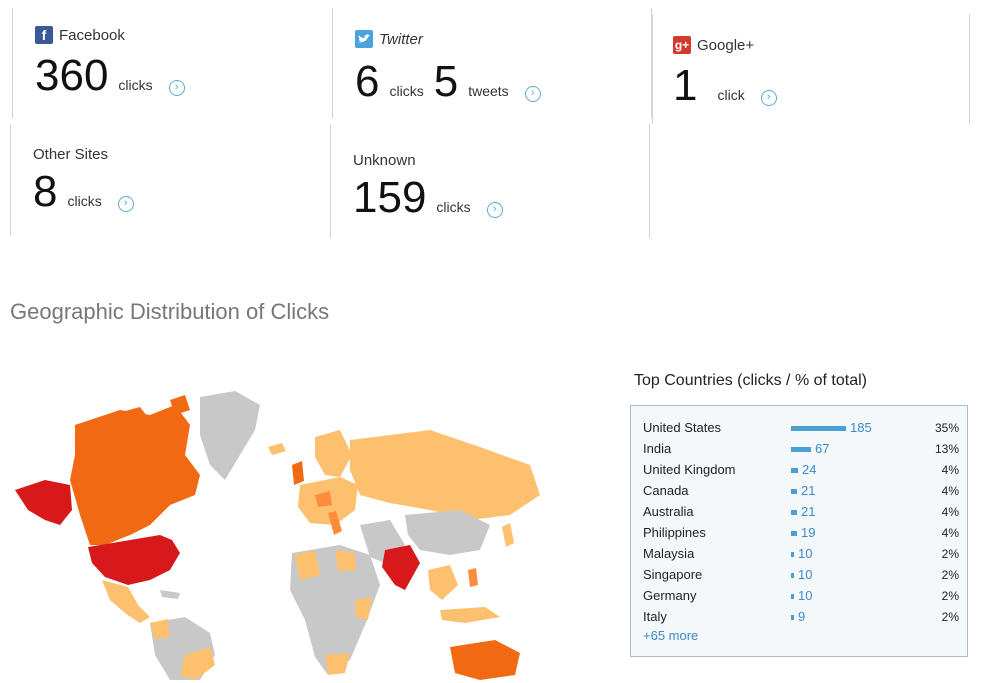 The width and height of the screenshot is (1000, 683). Describe the element at coordinates (488, 91) in the screenshot. I see `twitter-tweets-unit: tweets` at that location.